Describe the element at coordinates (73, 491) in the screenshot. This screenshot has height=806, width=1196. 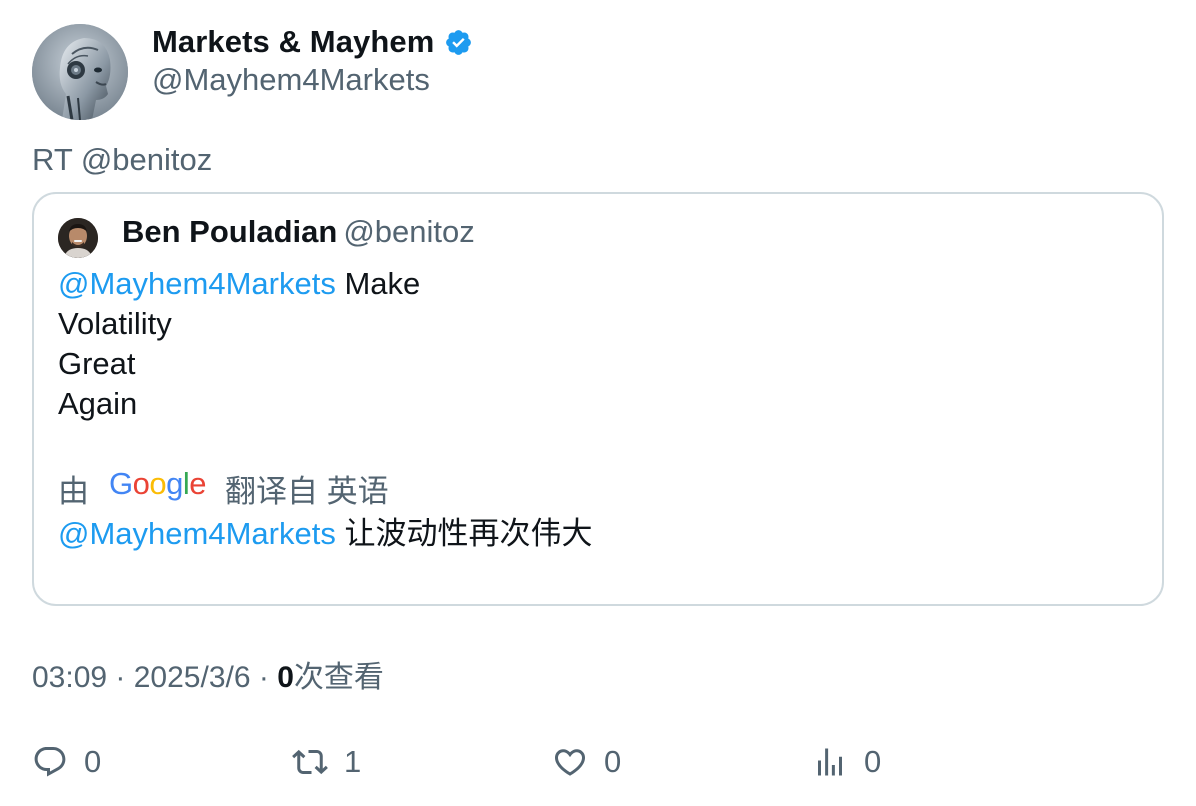
I see `translate-prefix: 由` at that location.